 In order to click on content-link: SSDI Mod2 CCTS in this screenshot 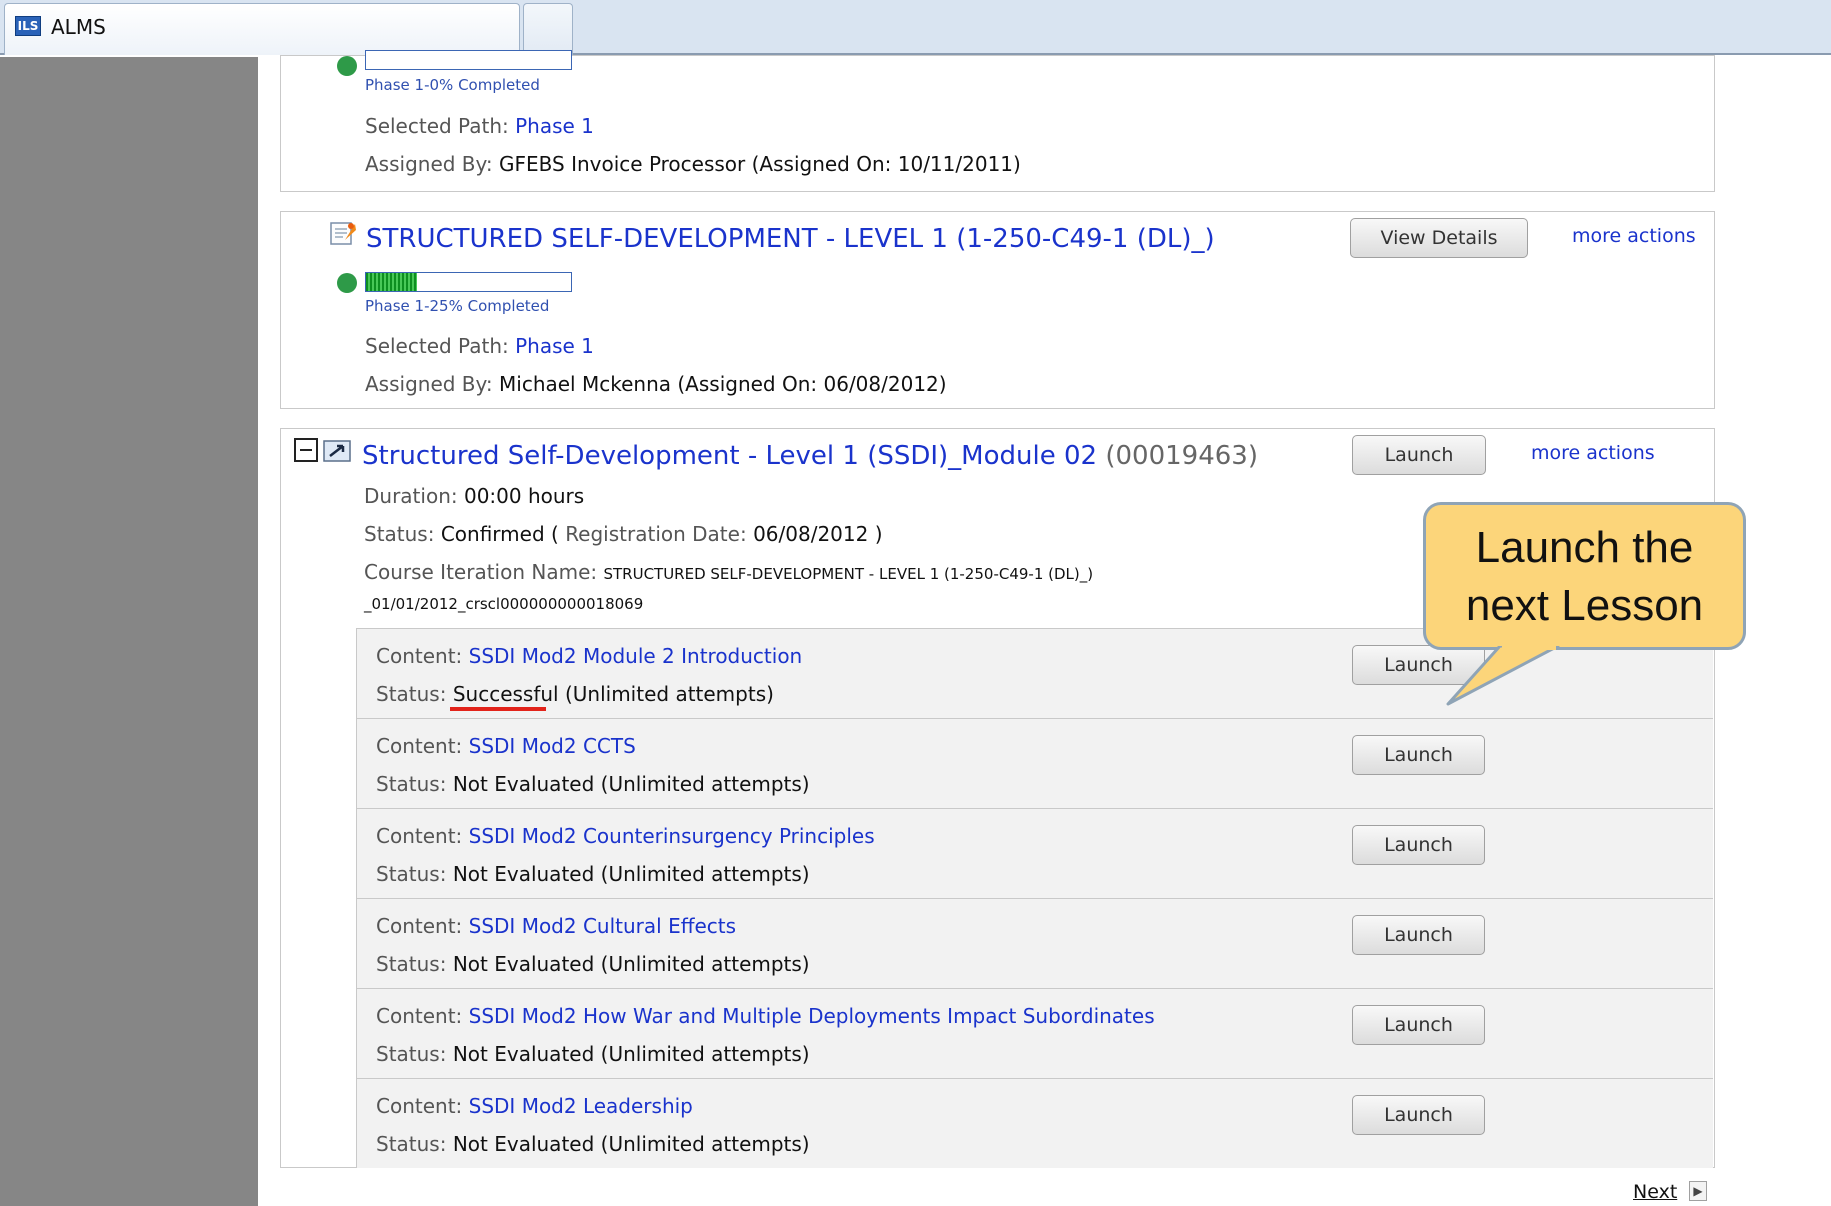, I will do `click(552, 746)`.